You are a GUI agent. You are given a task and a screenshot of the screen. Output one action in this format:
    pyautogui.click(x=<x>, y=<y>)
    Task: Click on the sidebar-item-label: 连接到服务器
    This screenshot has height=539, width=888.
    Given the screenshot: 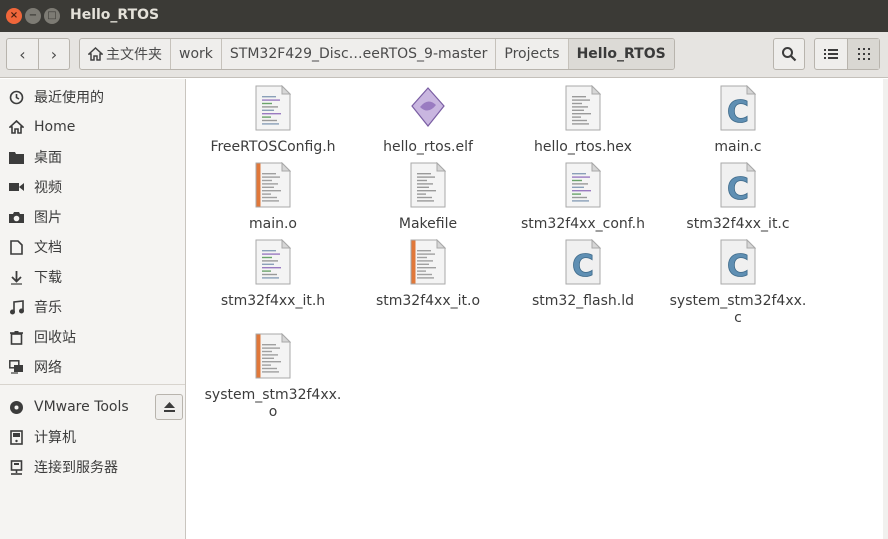 What is the action you would take?
    pyautogui.click(x=76, y=468)
    